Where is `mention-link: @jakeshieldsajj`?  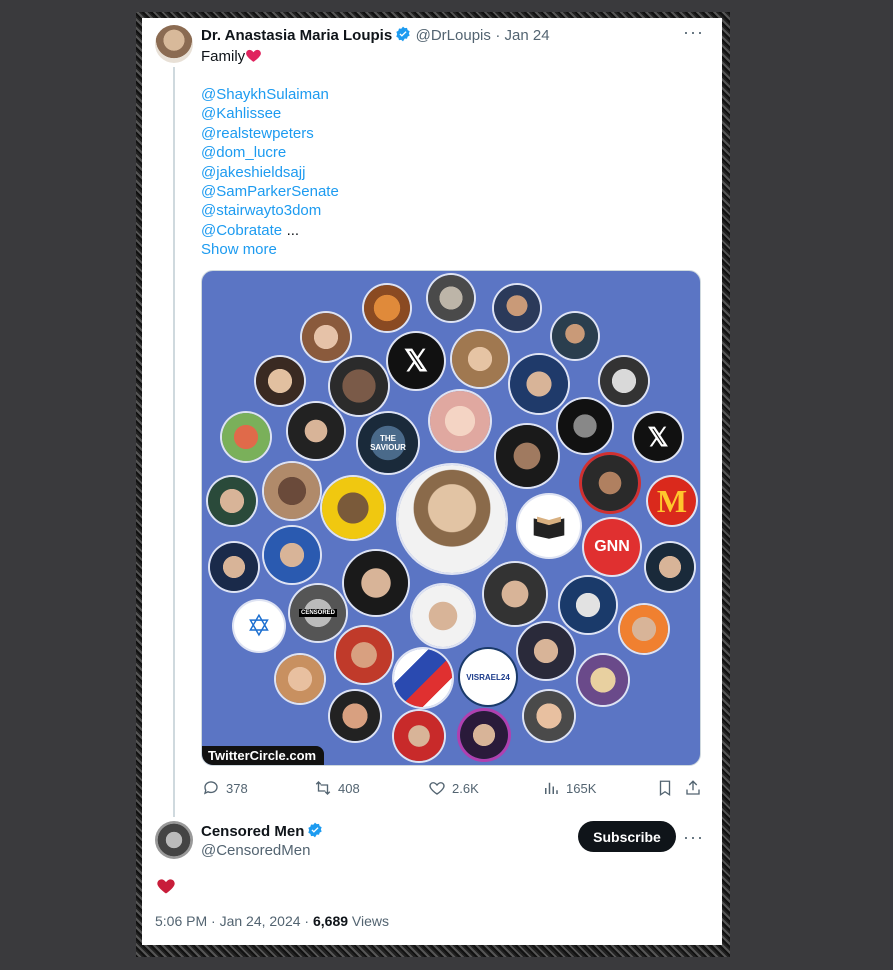
mention-link: @jakeshieldsajj is located at coordinates (270, 172).